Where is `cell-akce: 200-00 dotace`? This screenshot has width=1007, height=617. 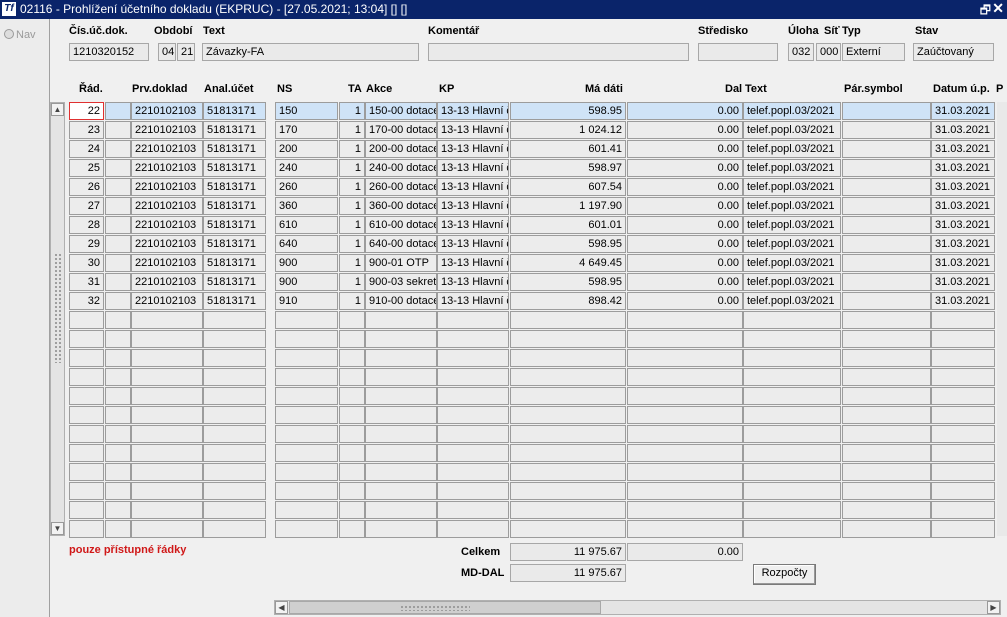
cell-akce: 200-00 dotace is located at coordinates (401, 149).